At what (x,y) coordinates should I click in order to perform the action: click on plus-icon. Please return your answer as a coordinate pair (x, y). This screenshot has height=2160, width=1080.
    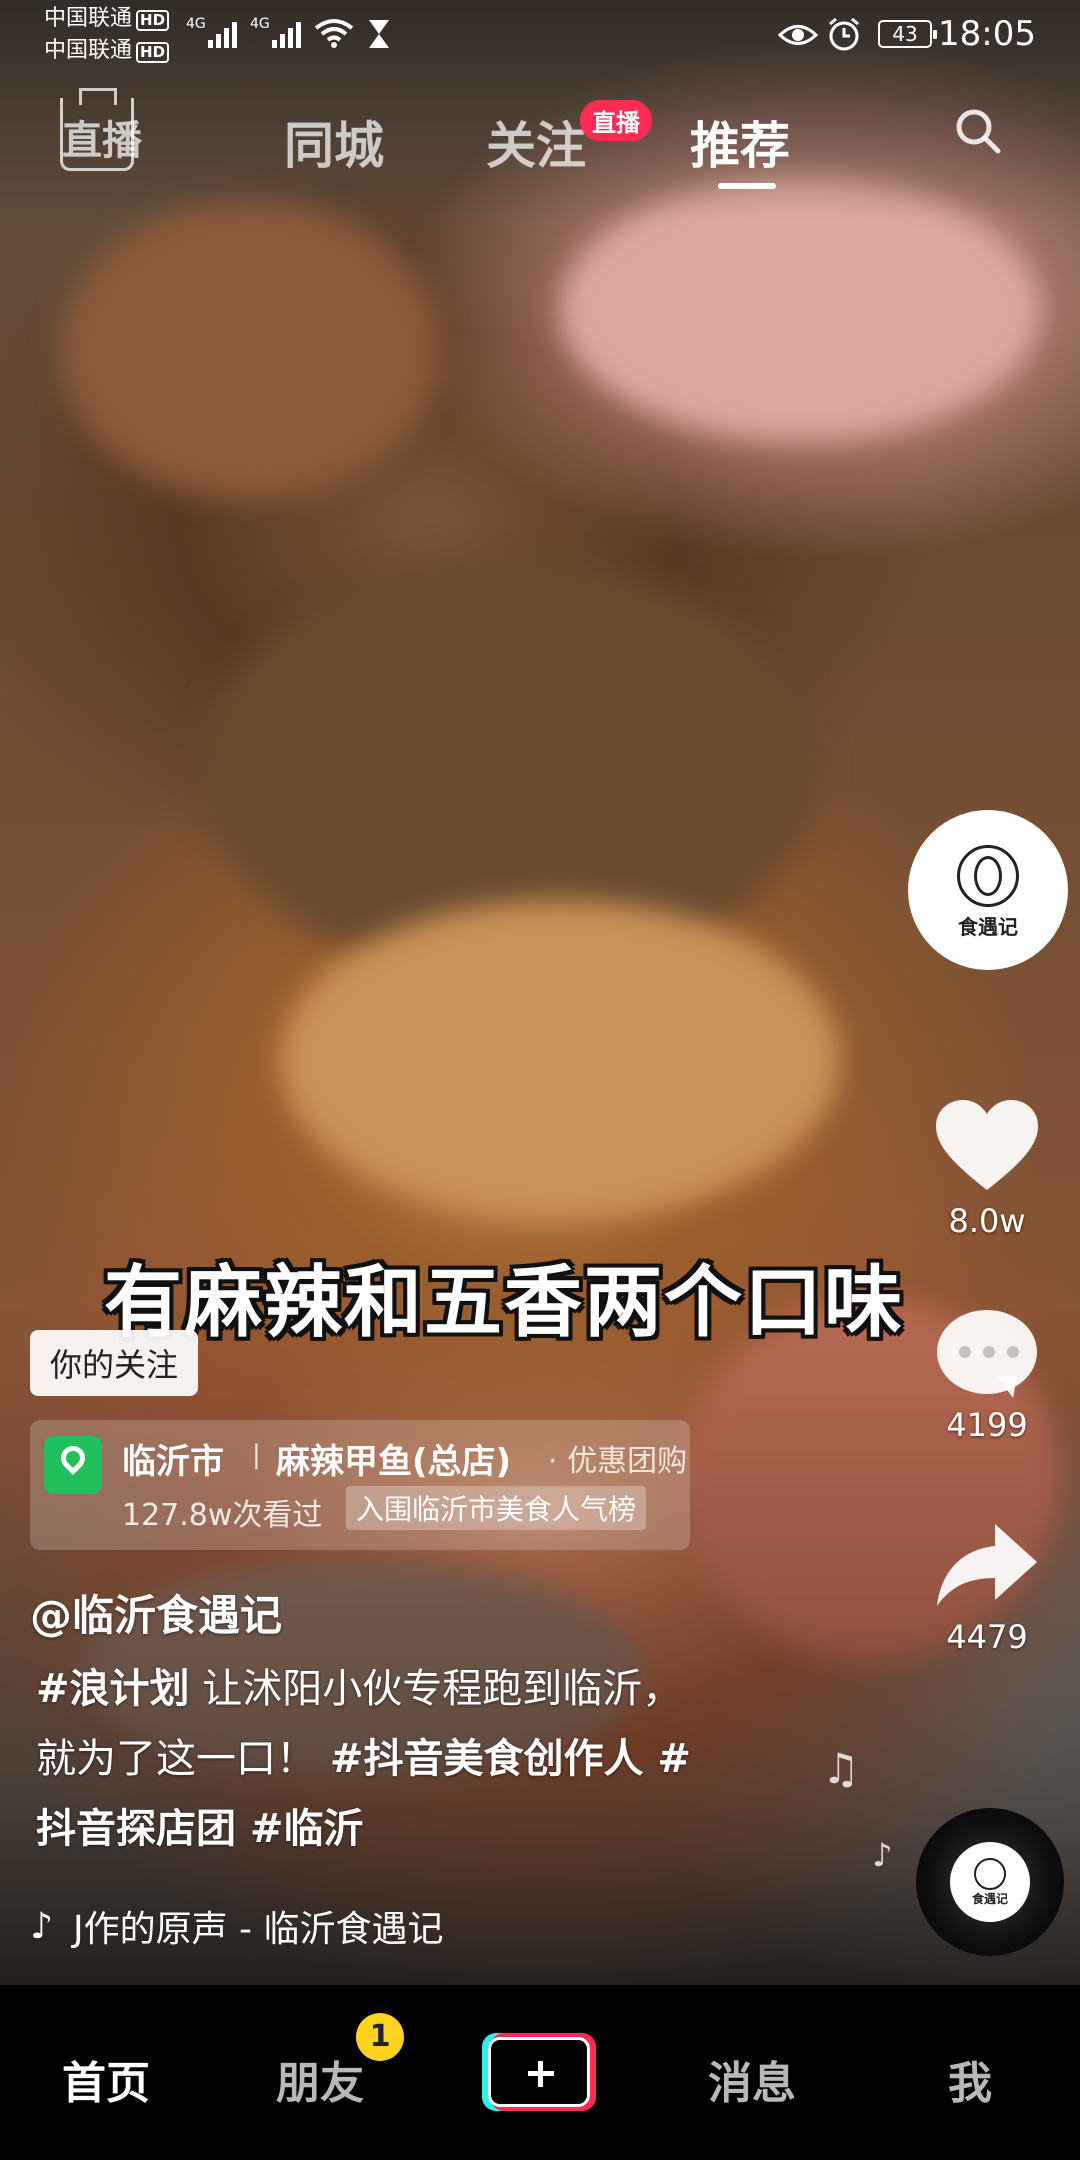
    Looking at the image, I should click on (539, 2072).